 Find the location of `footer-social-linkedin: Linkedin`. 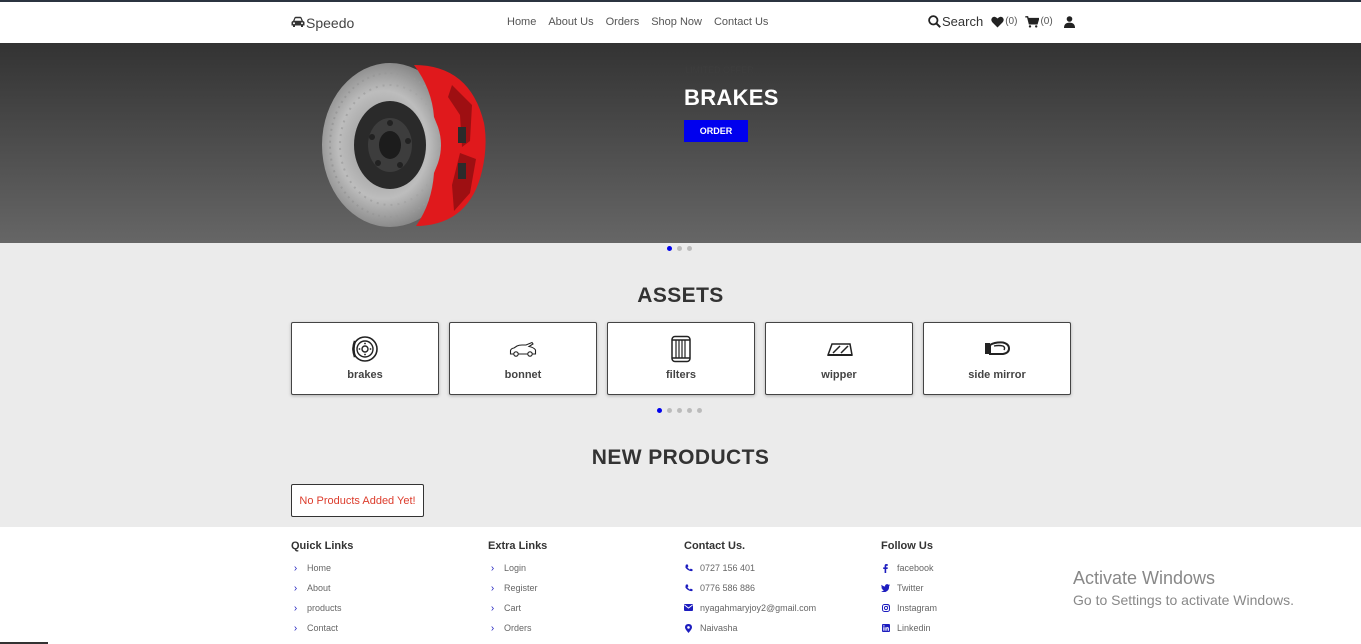

footer-social-linkedin: Linkedin is located at coordinates (909, 633).